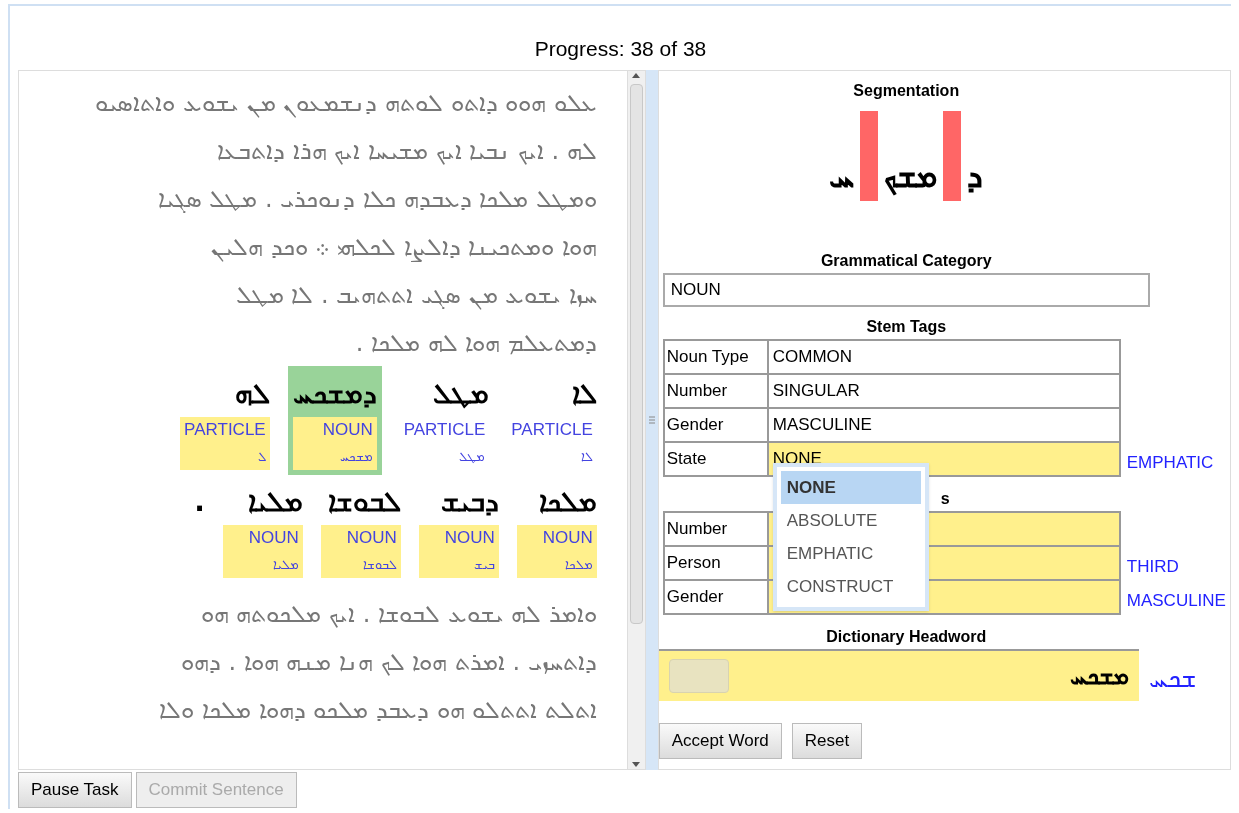  Describe the element at coordinates (651, 420) in the screenshot. I see `grip-icon` at that location.